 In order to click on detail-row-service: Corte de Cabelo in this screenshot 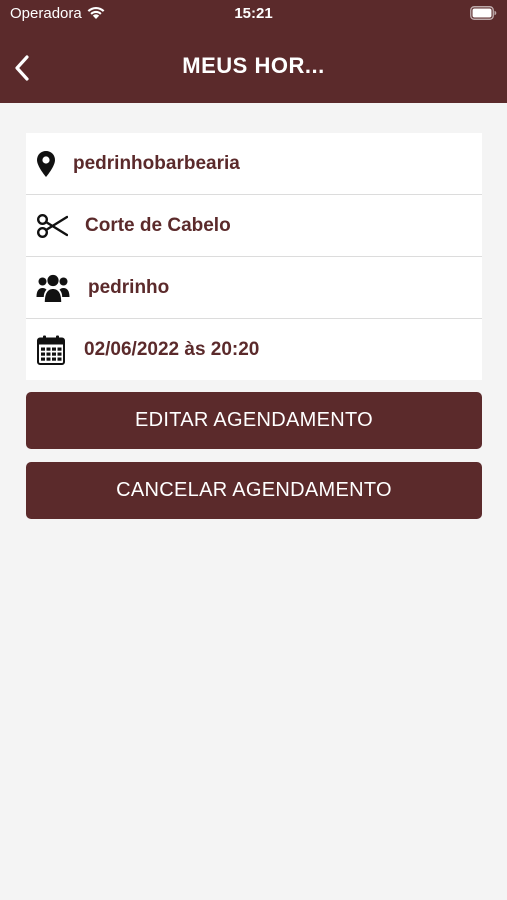, I will do `click(254, 226)`.